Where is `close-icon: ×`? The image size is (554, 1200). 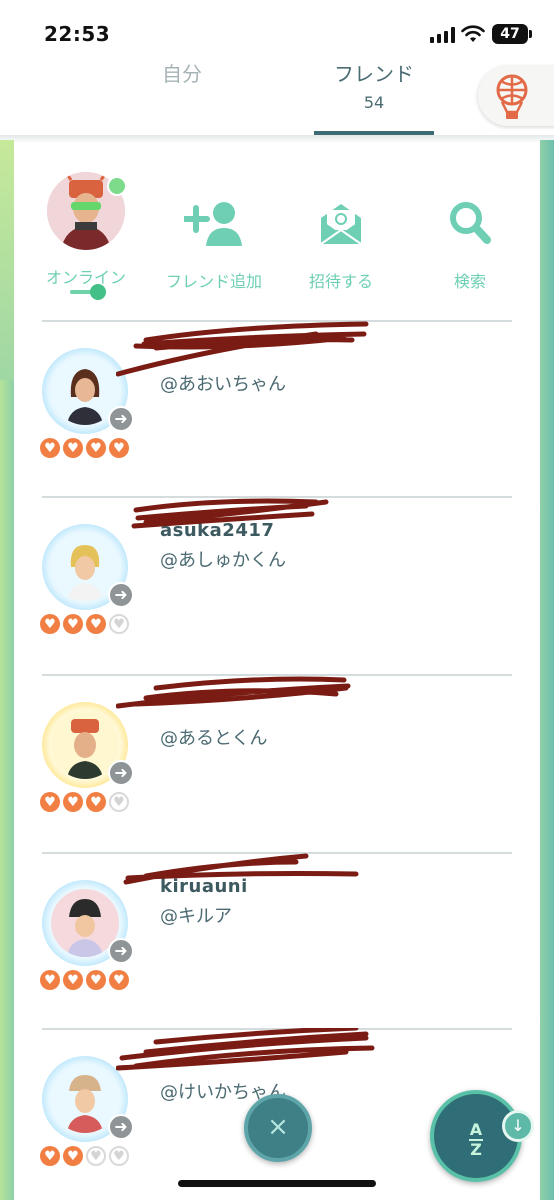 close-icon: × is located at coordinates (278, 1127).